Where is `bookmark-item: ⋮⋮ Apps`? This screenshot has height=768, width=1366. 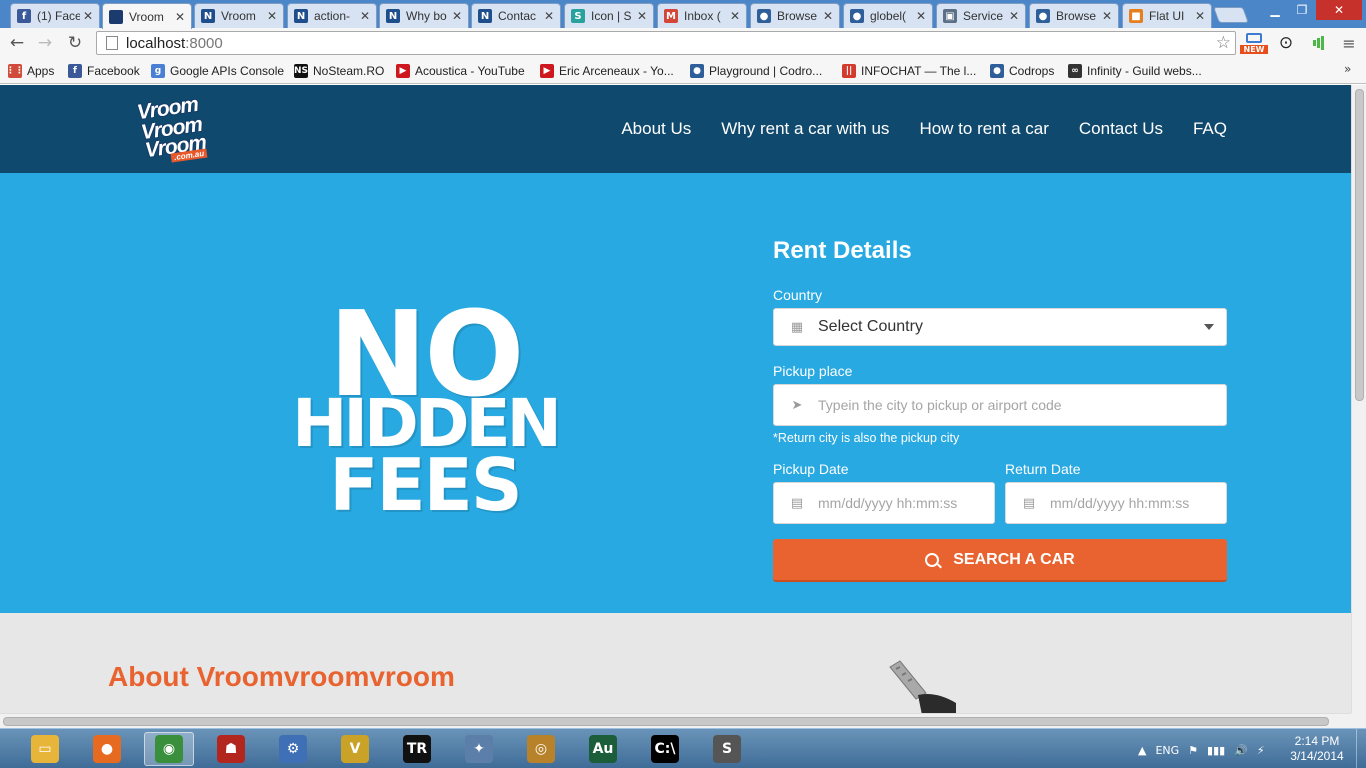 bookmark-item: ⋮⋮ Apps is located at coordinates (30, 71).